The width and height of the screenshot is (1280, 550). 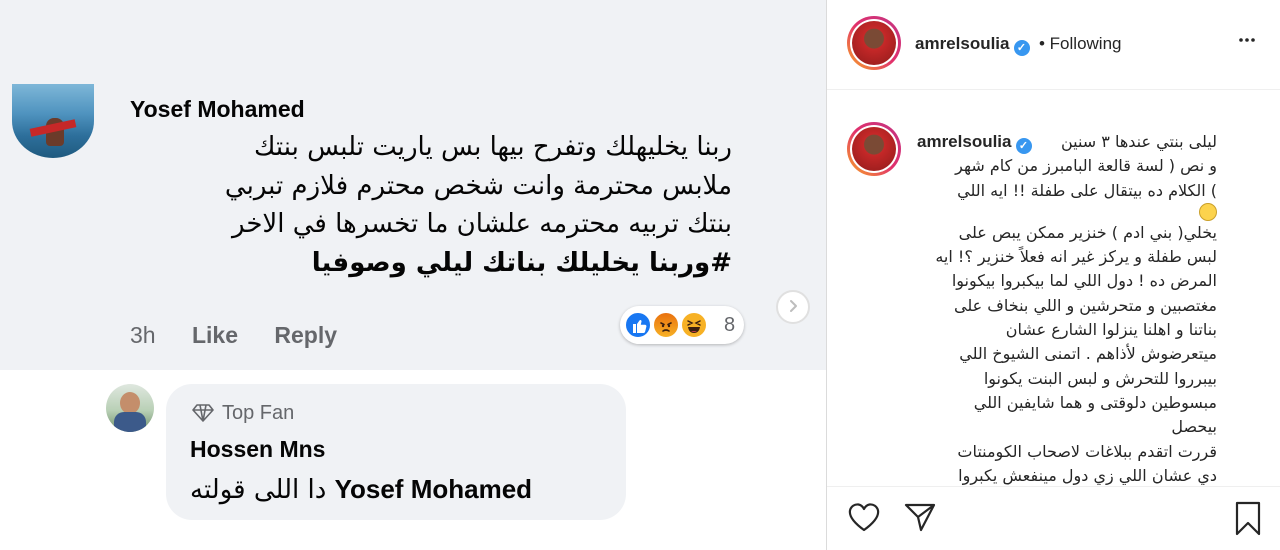 I want to click on caption-line: ) الكلام ده بيتقال على طفلة !! ايه اللي, so click(x=1067, y=200).